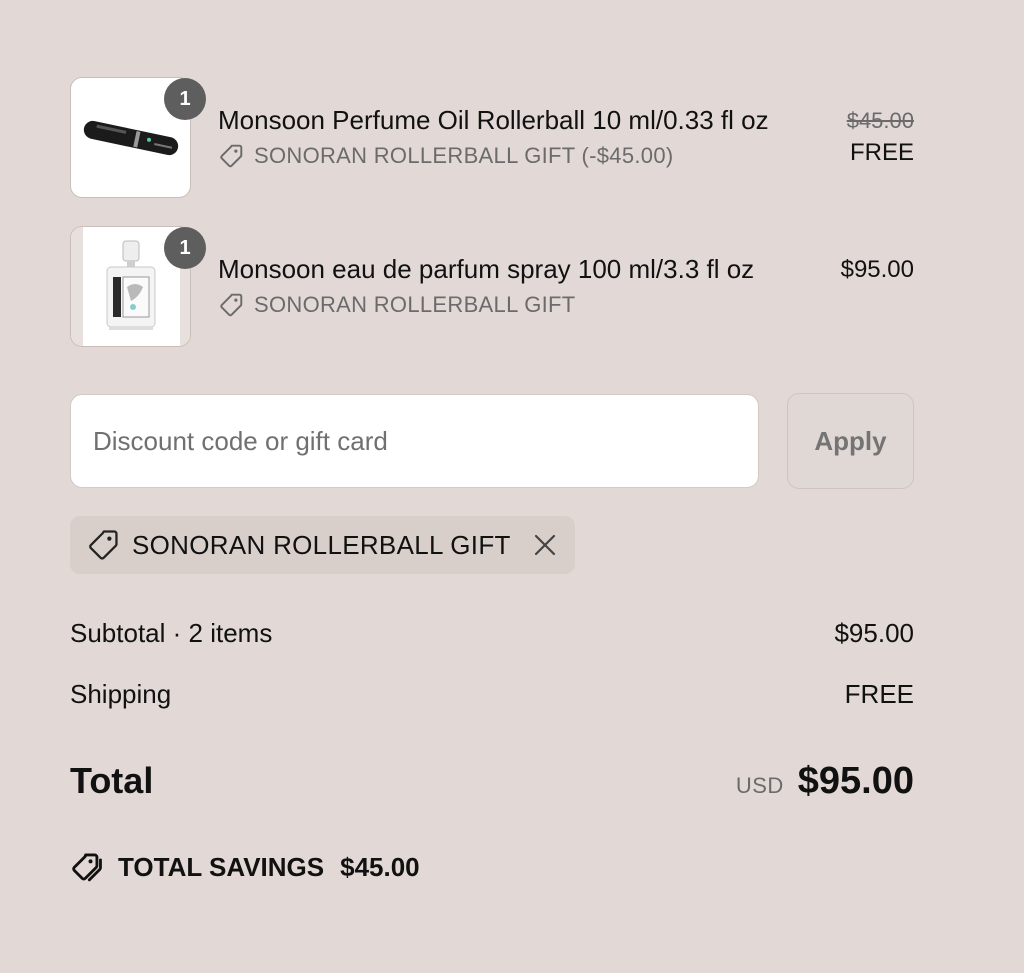 The image size is (1024, 973). What do you see at coordinates (881, 152) in the screenshot?
I see `final-price: FREE` at bounding box center [881, 152].